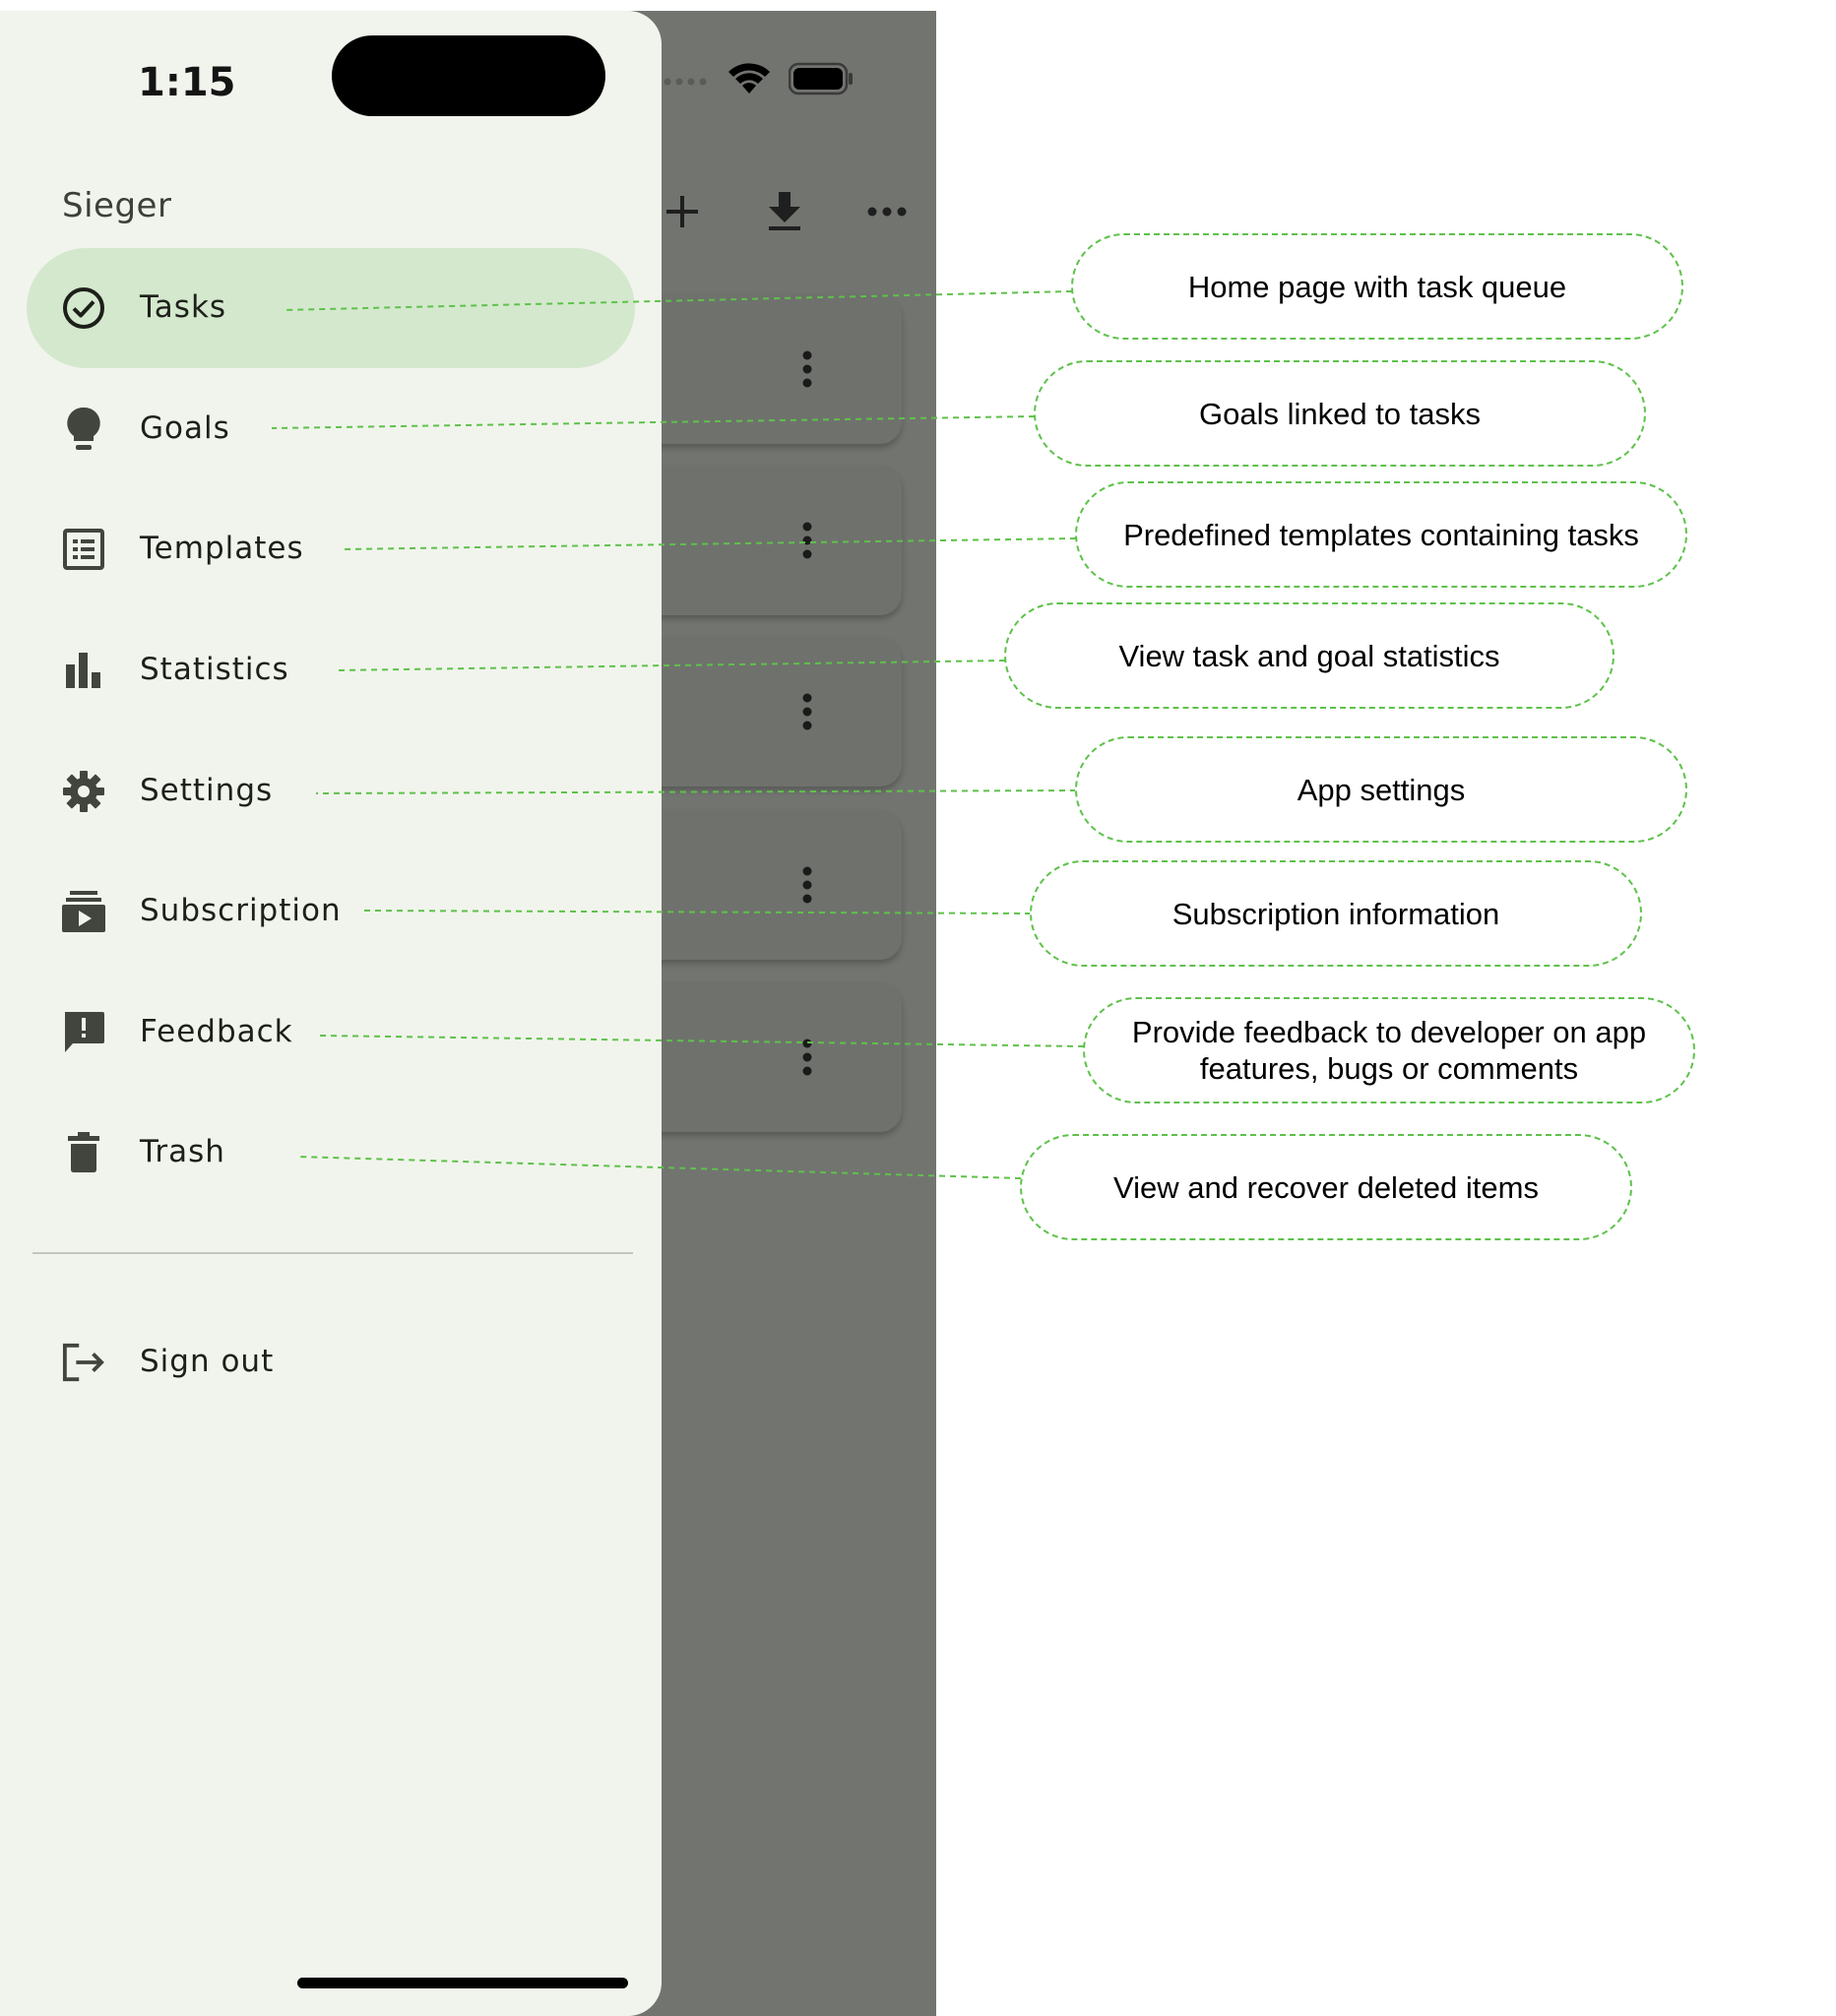 The height and width of the screenshot is (2016, 1836). I want to click on annotation-trash: View and recover deleted items, so click(1326, 1187).